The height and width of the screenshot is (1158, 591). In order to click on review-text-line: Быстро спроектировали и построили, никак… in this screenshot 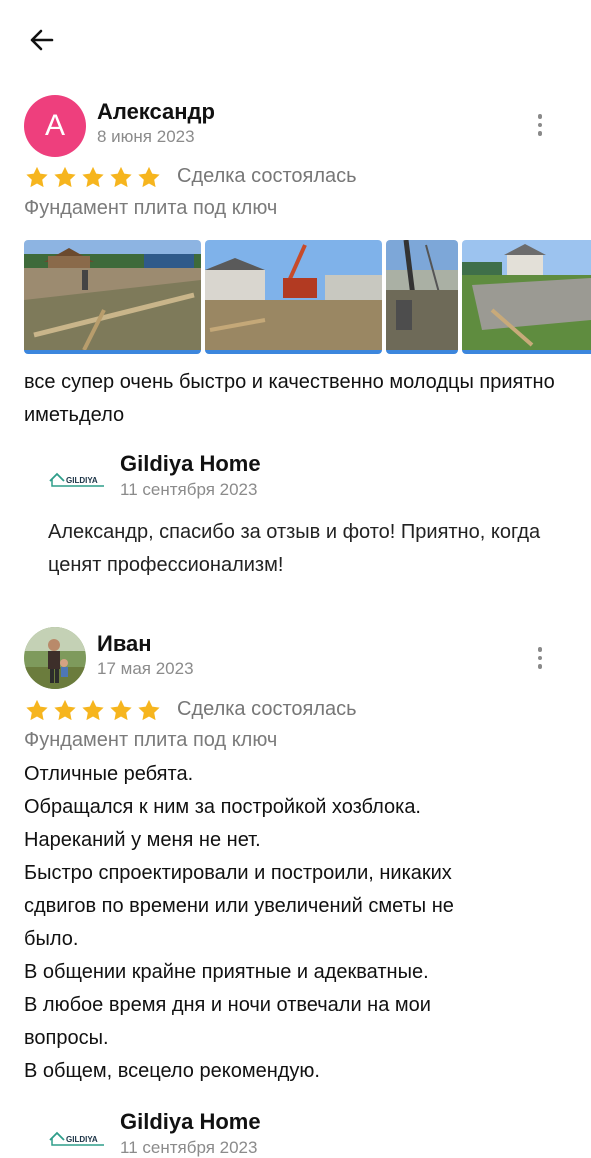, I will do `click(238, 873)`.